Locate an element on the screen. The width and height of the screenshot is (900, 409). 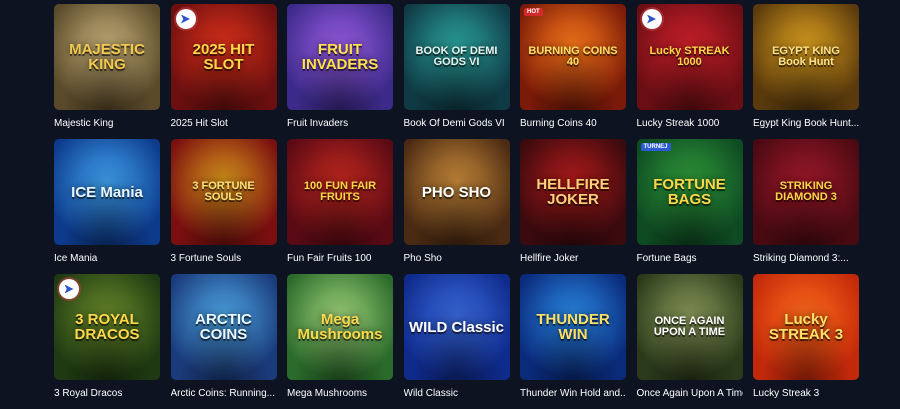
game-title: Pho Sho is located at coordinates (457, 259).